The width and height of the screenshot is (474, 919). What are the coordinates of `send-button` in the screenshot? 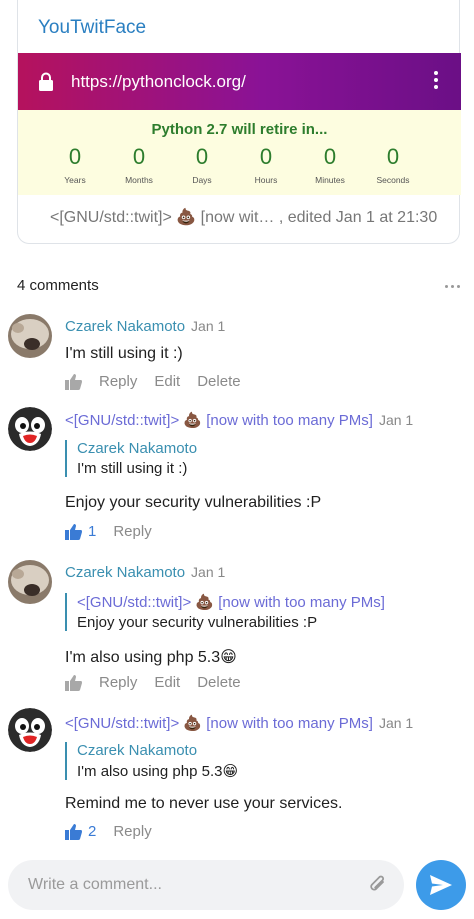 It's located at (441, 885).